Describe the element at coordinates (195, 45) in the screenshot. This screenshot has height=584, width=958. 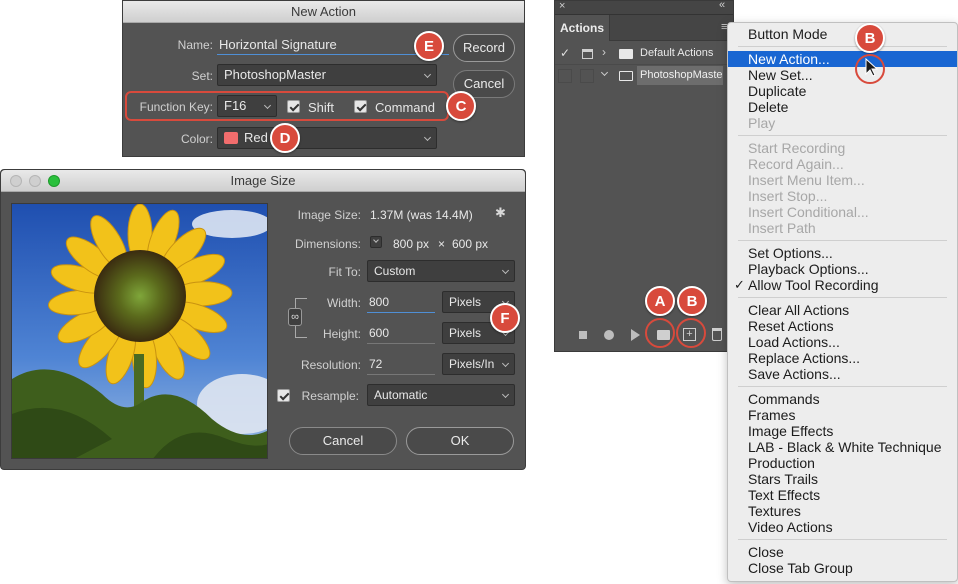
I see `name-label: Name:` at that location.